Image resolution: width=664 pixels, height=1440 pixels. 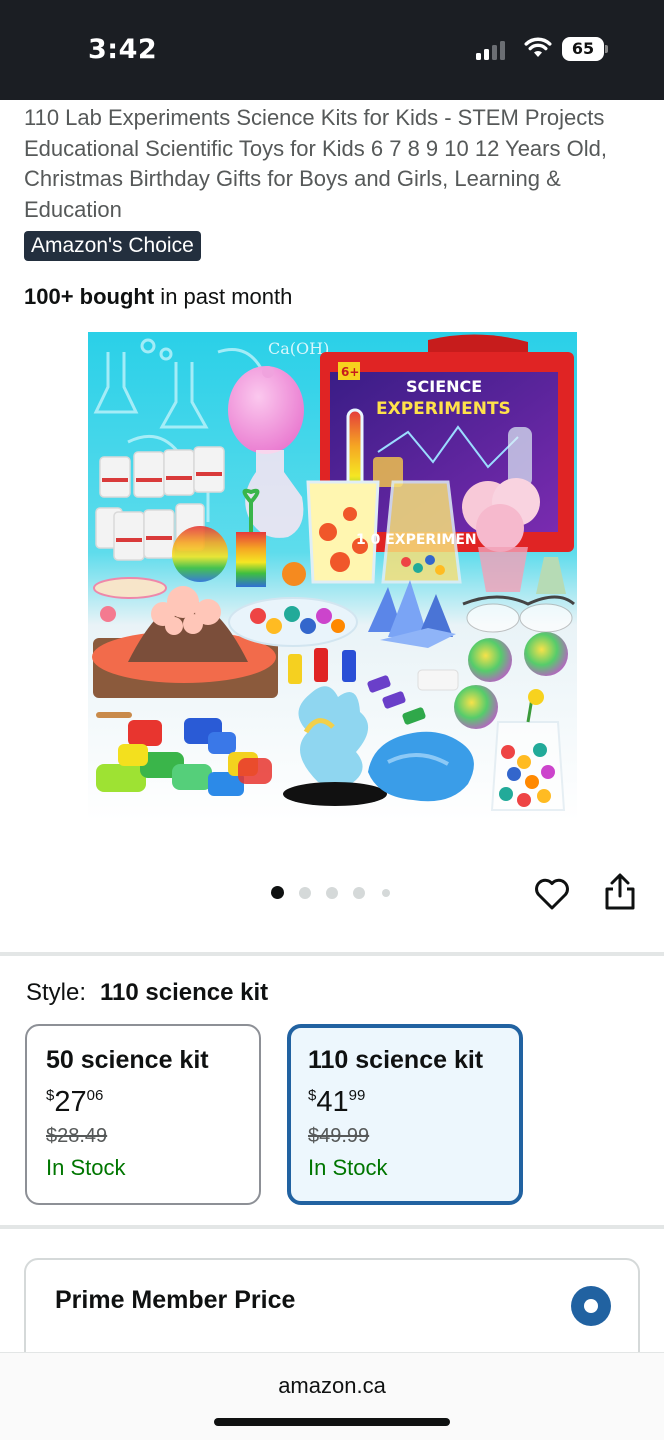 What do you see at coordinates (591, 1306) in the screenshot?
I see `prime-price-radio` at bounding box center [591, 1306].